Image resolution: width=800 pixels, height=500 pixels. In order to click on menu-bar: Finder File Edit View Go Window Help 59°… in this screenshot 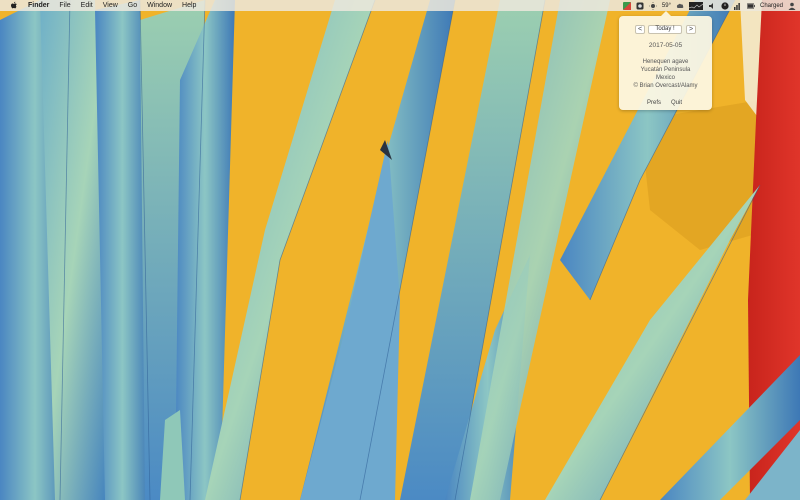, I will do `click(400, 5)`.